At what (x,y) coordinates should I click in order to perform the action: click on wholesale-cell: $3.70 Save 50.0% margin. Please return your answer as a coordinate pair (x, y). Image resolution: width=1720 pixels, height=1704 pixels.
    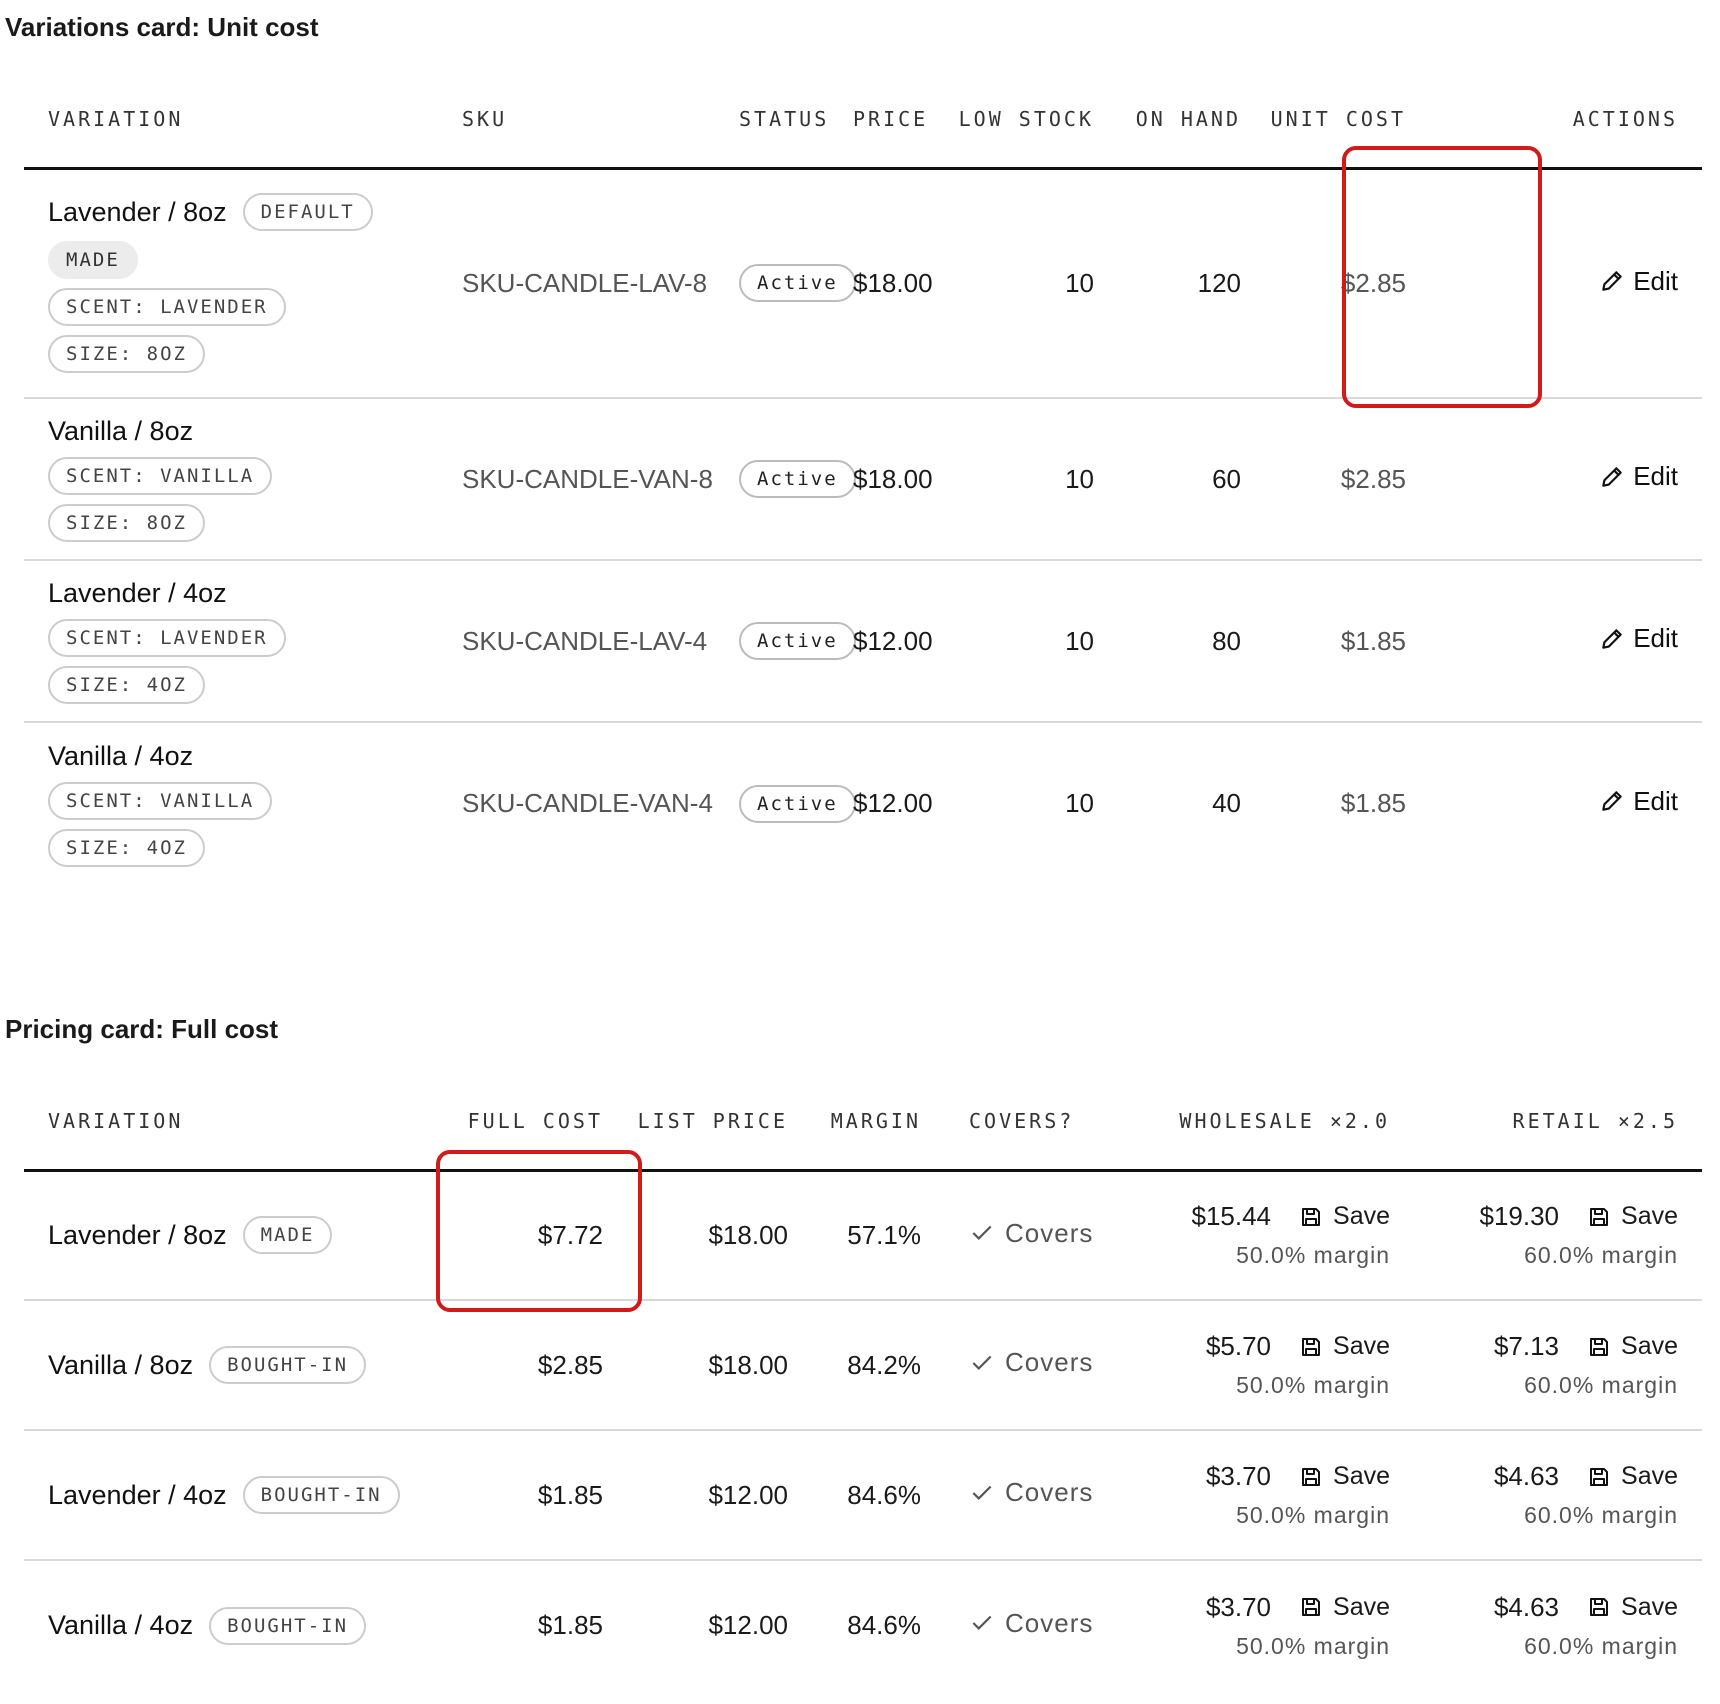
    Looking at the image, I should click on (1269, 1495).